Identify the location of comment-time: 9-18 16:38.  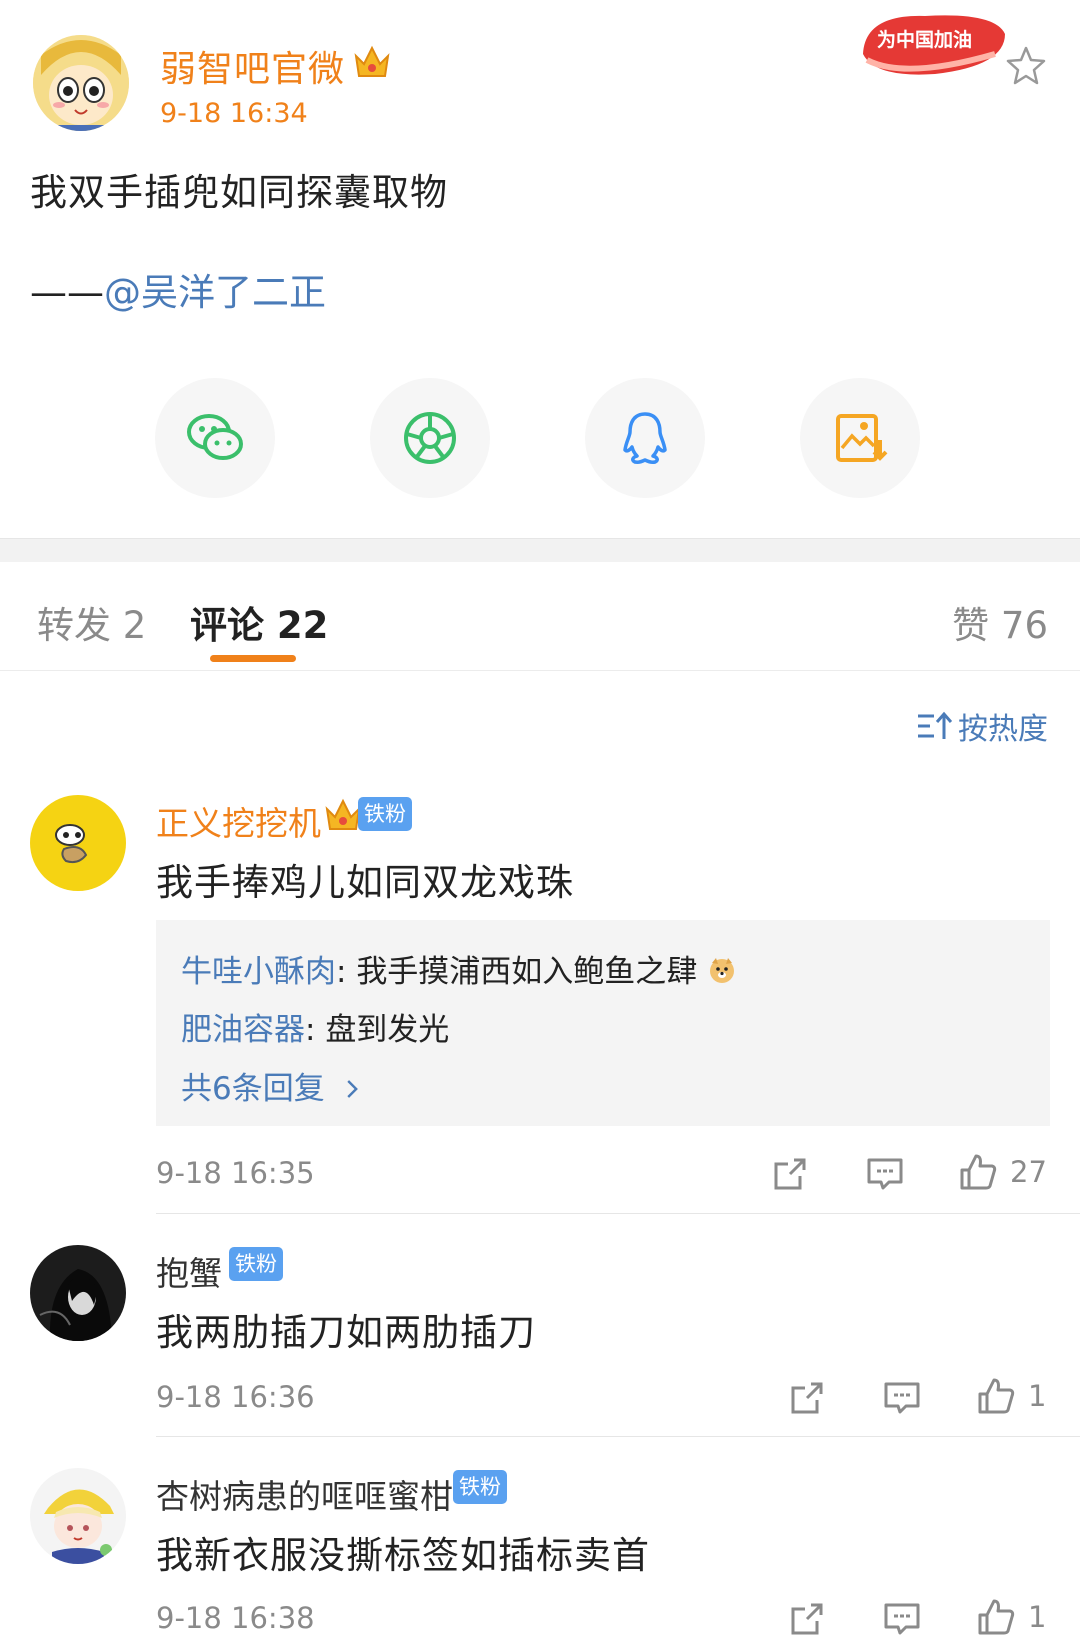
(235, 1618).